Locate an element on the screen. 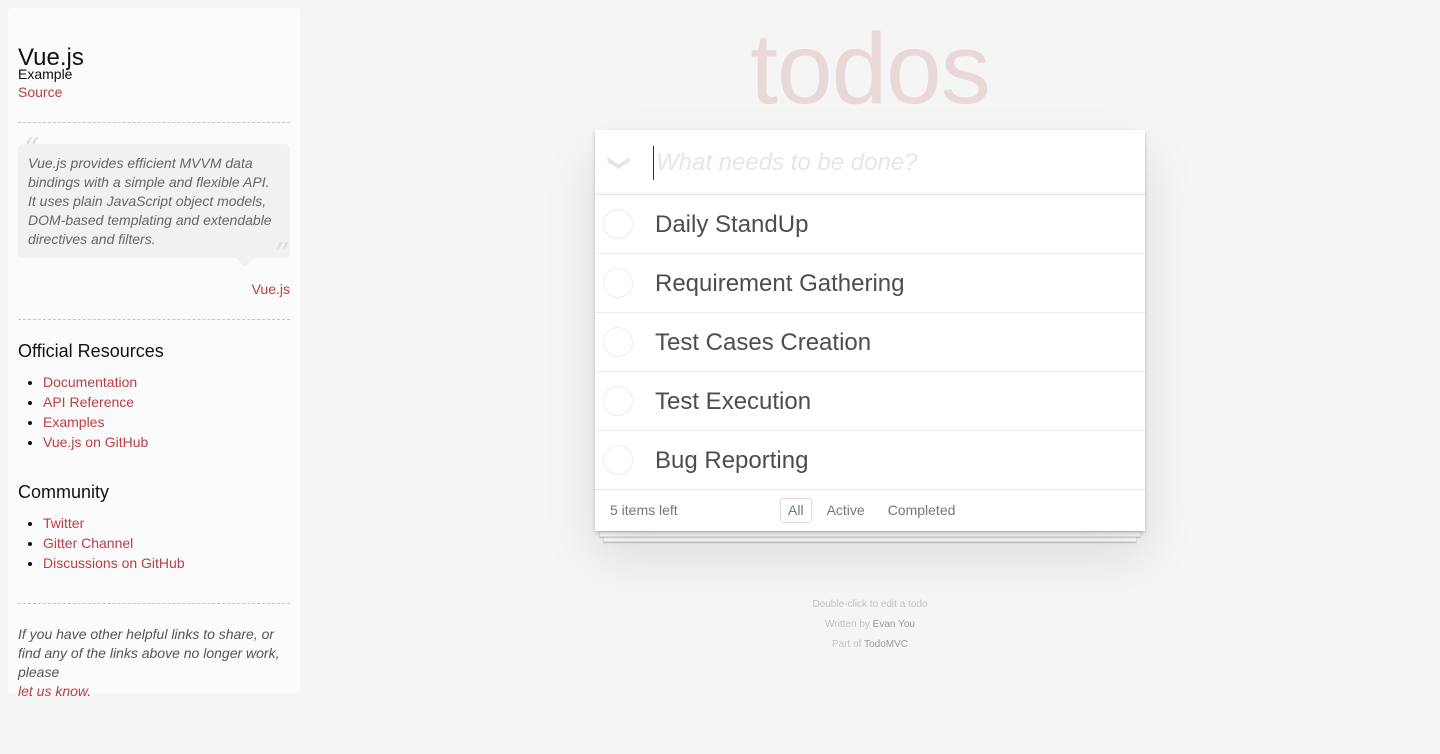 The width and height of the screenshot is (1440, 754). quote-source-link: Vue.js is located at coordinates (271, 289).